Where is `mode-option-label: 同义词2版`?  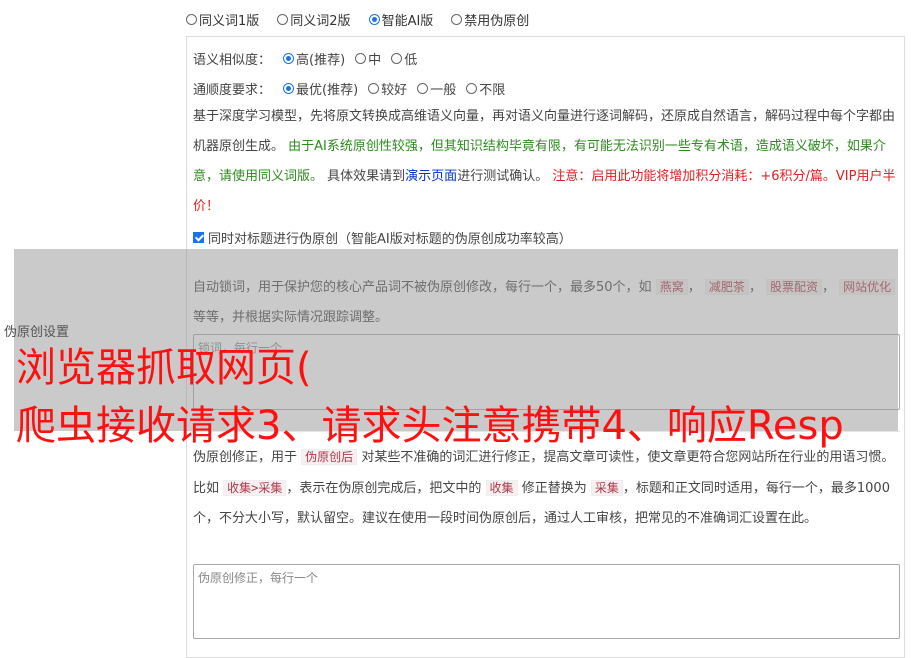 mode-option-label: 同义词2版 is located at coordinates (320, 21).